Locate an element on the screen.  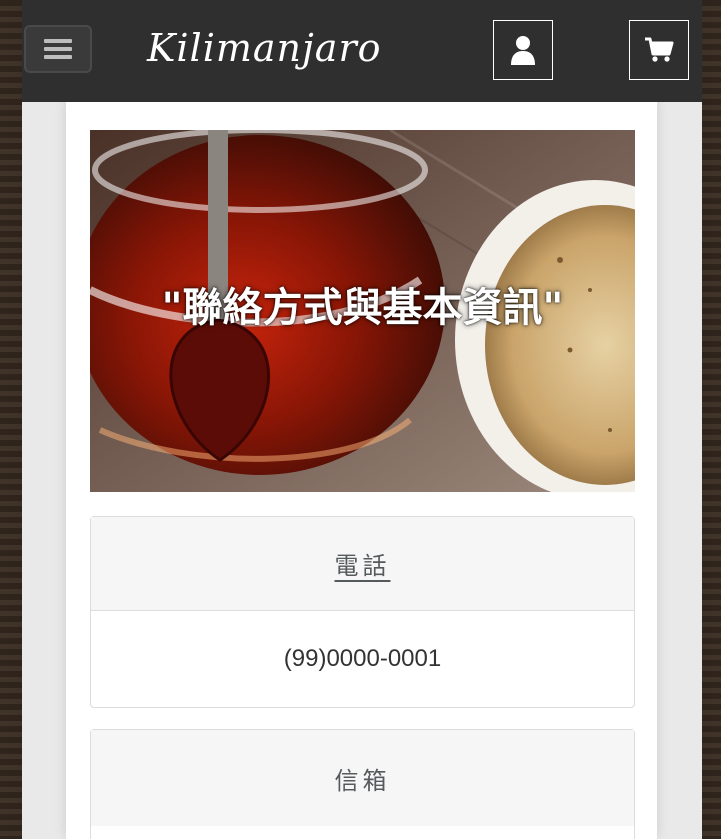
account-button is located at coordinates (523, 50).